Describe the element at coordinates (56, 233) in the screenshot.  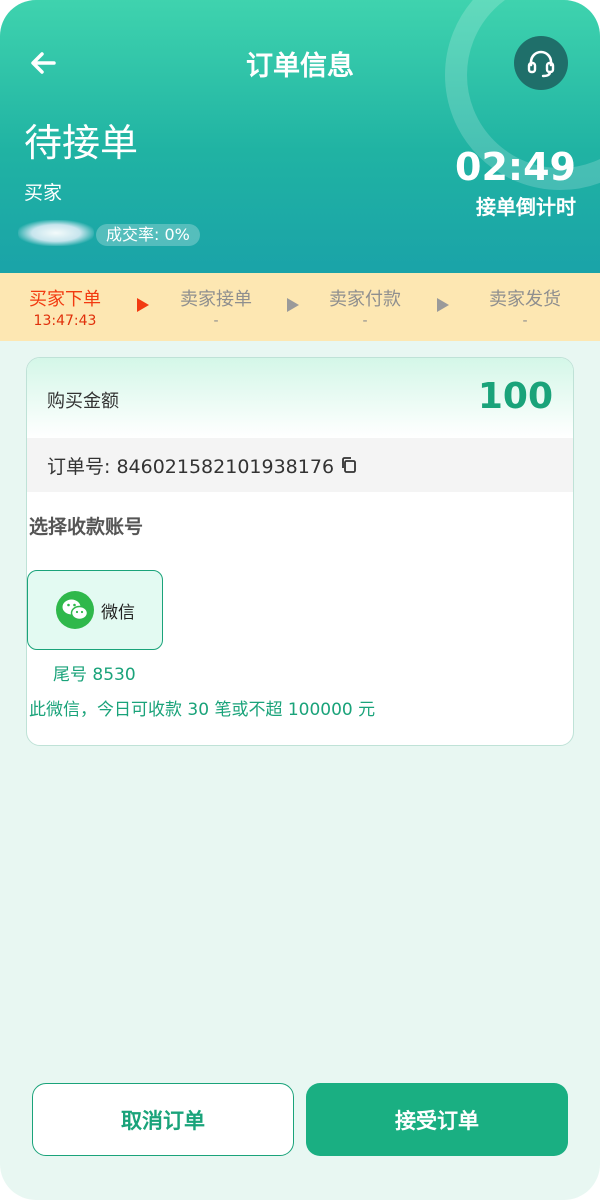
I see `buyer-avatar` at that location.